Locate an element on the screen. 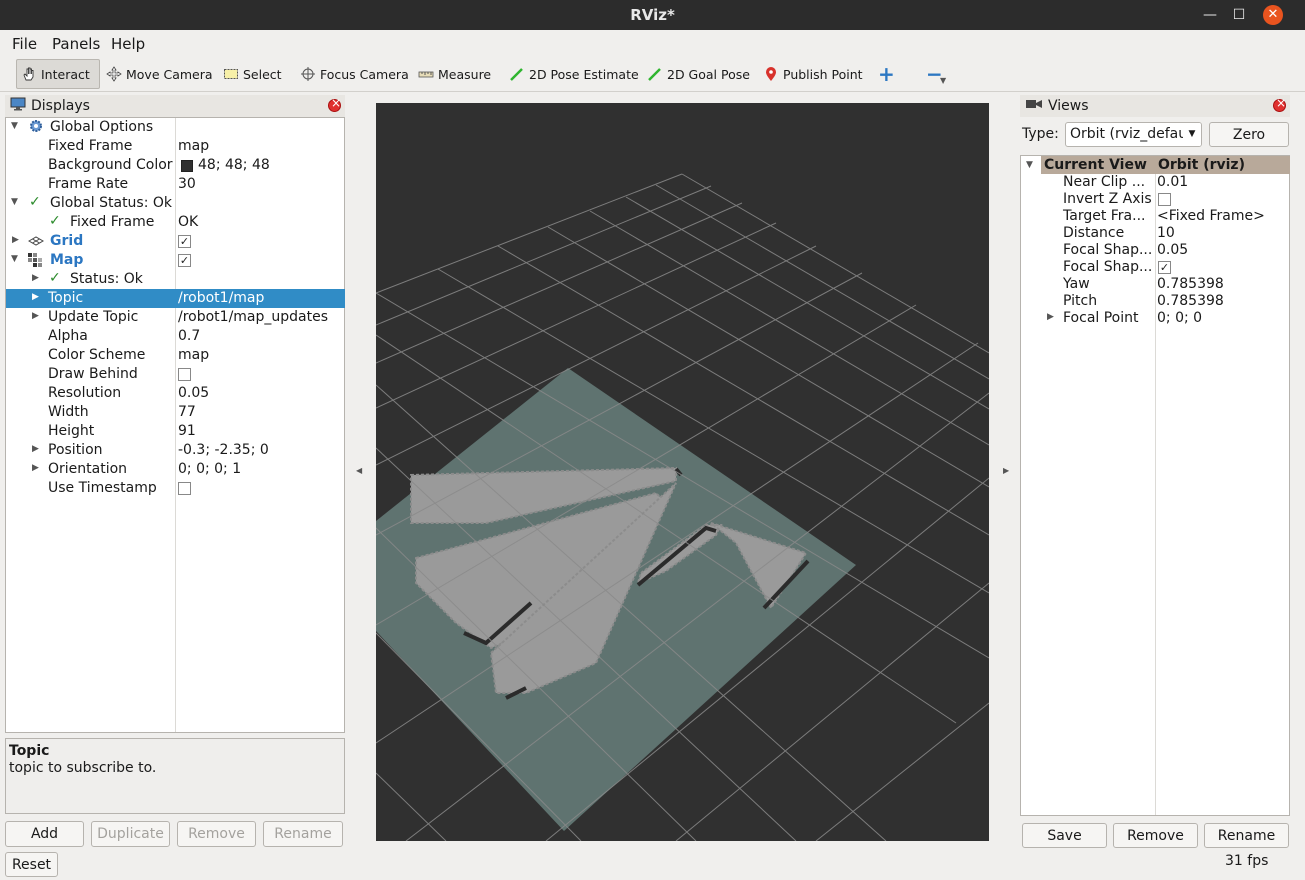  fixed-frame-value: map is located at coordinates (193, 146).